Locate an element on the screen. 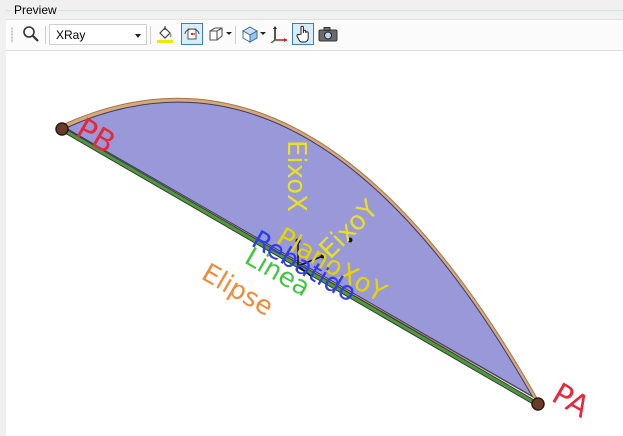 This screenshot has height=436, width=623. cube-icon is located at coordinates (216, 34).